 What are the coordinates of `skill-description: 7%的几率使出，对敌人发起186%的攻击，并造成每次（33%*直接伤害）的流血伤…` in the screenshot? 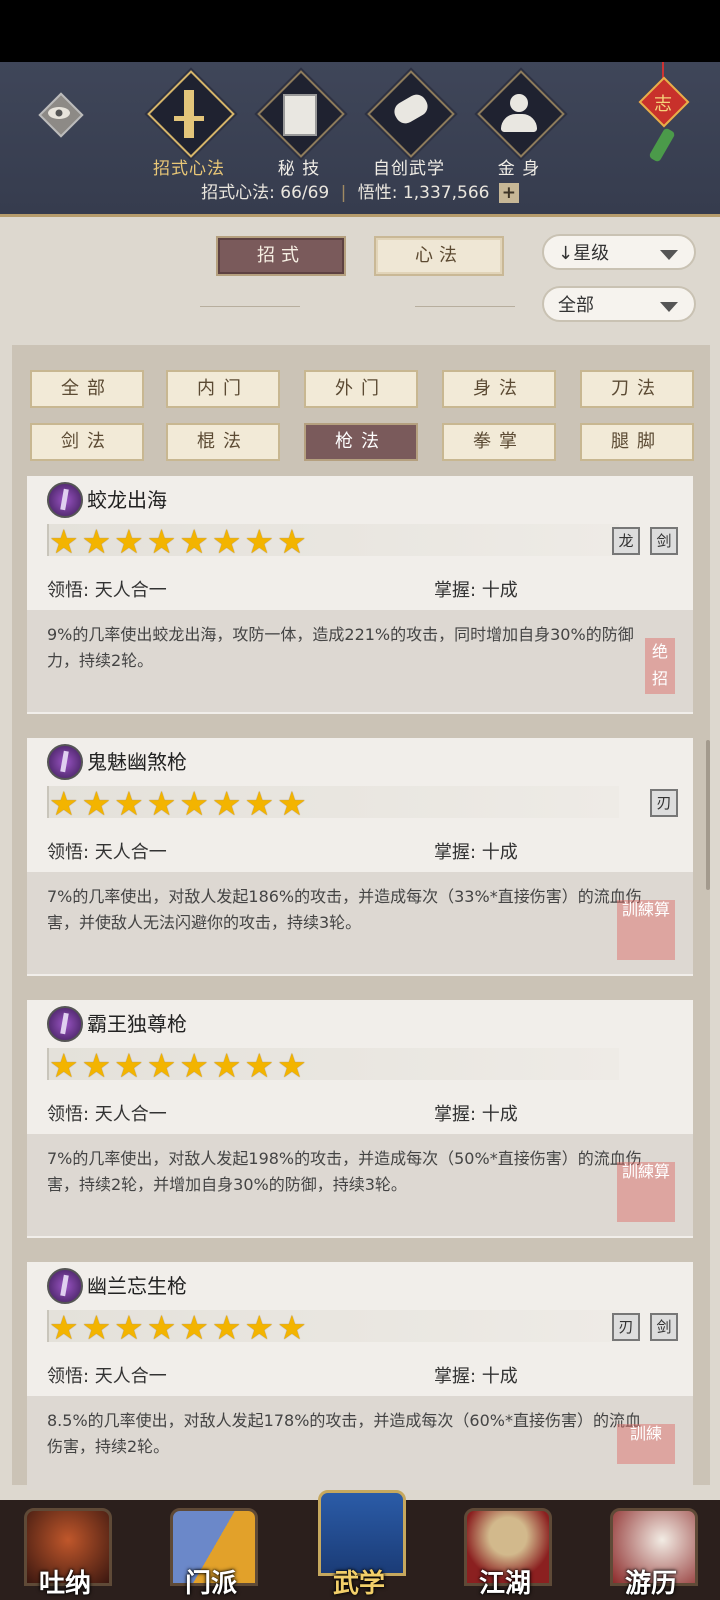 It's located at (360, 923).